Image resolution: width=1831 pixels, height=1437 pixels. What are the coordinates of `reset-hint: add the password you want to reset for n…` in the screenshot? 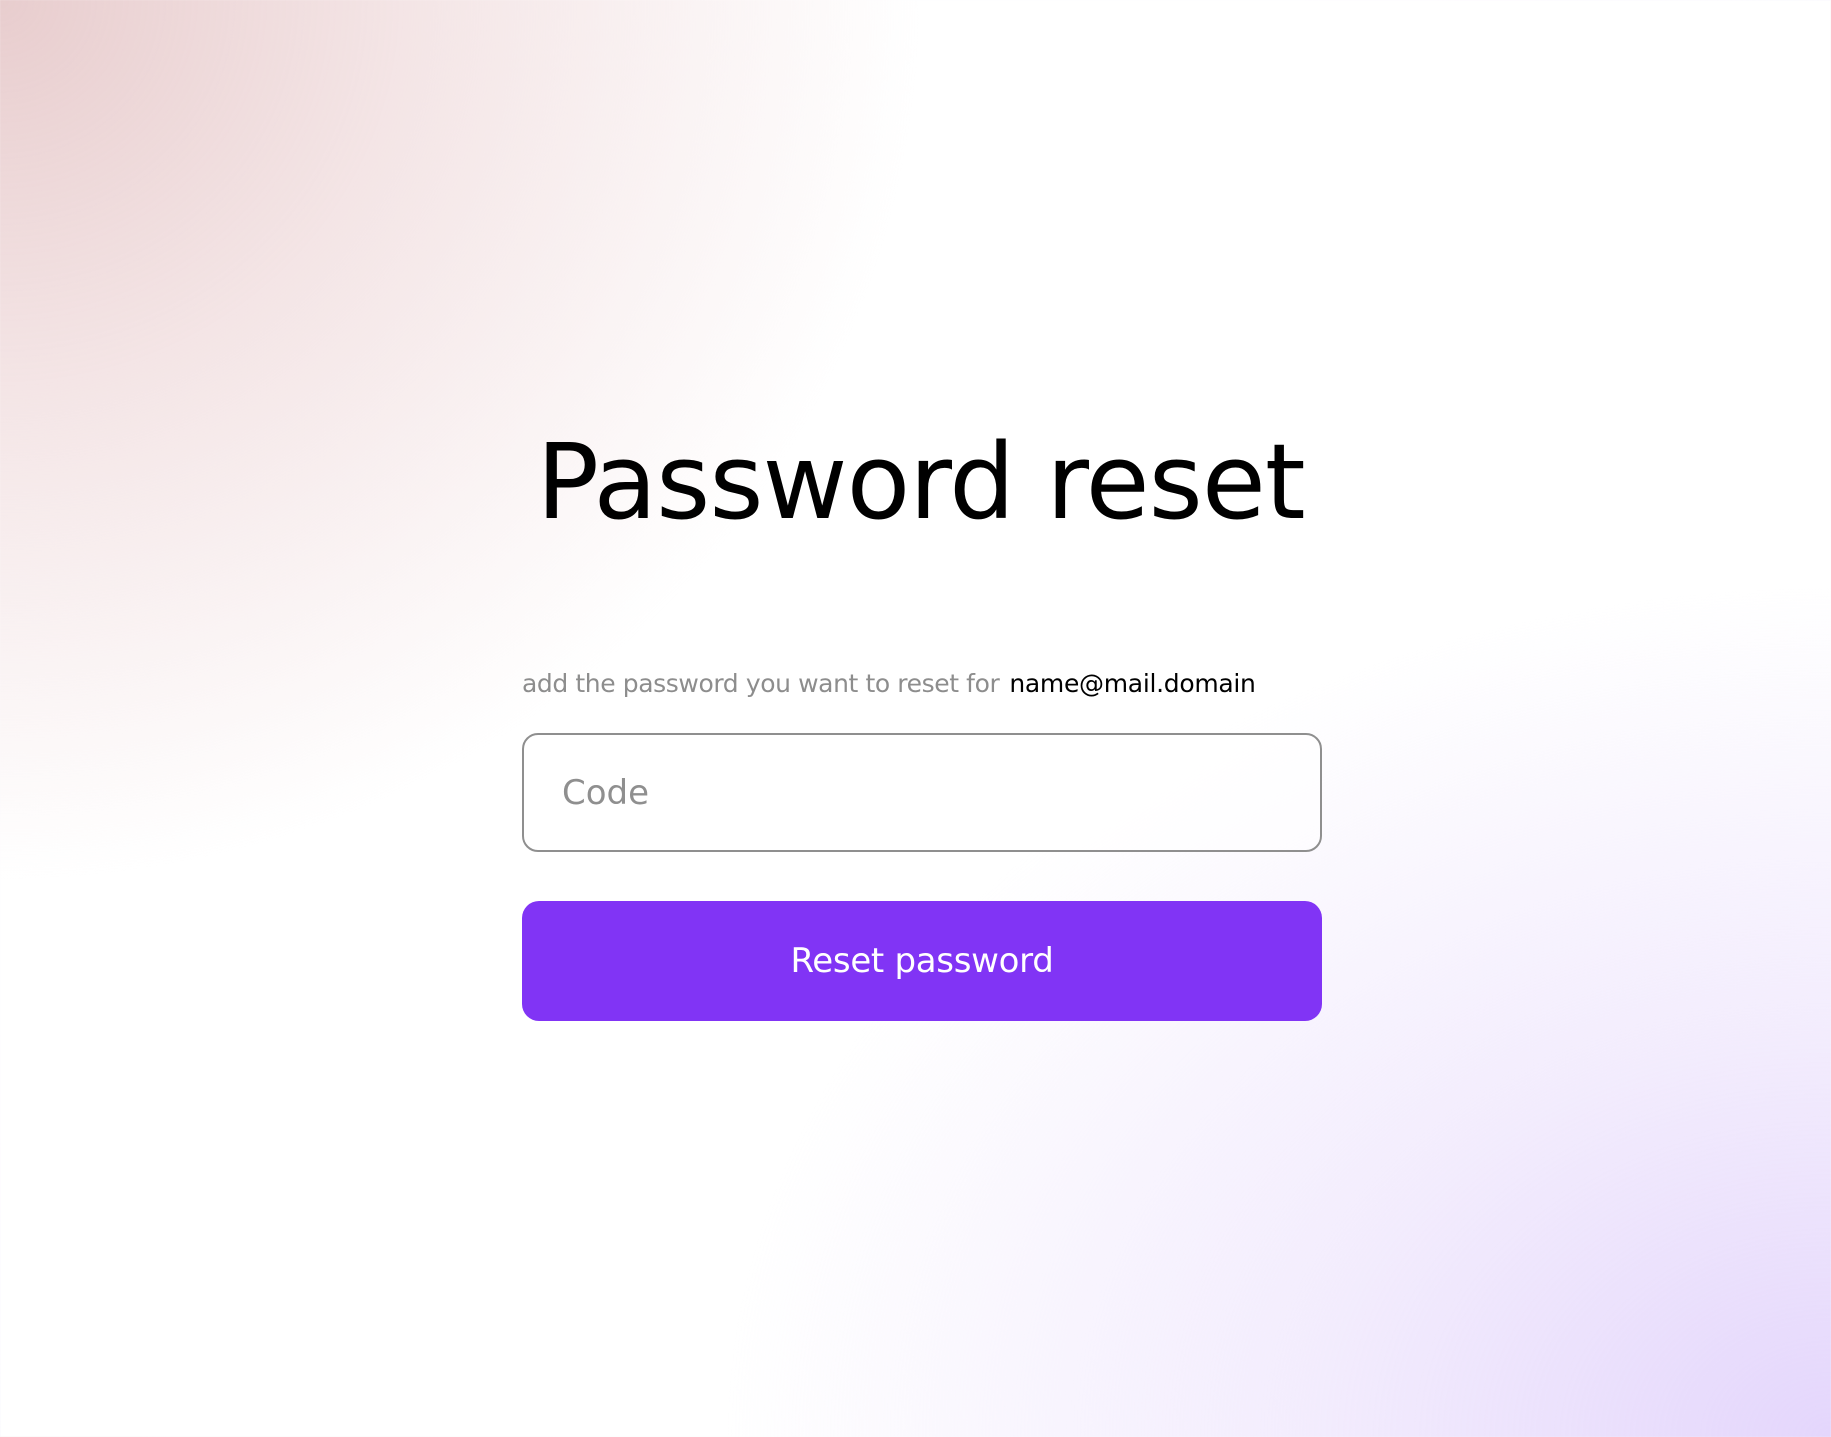 It's located at (922, 684).